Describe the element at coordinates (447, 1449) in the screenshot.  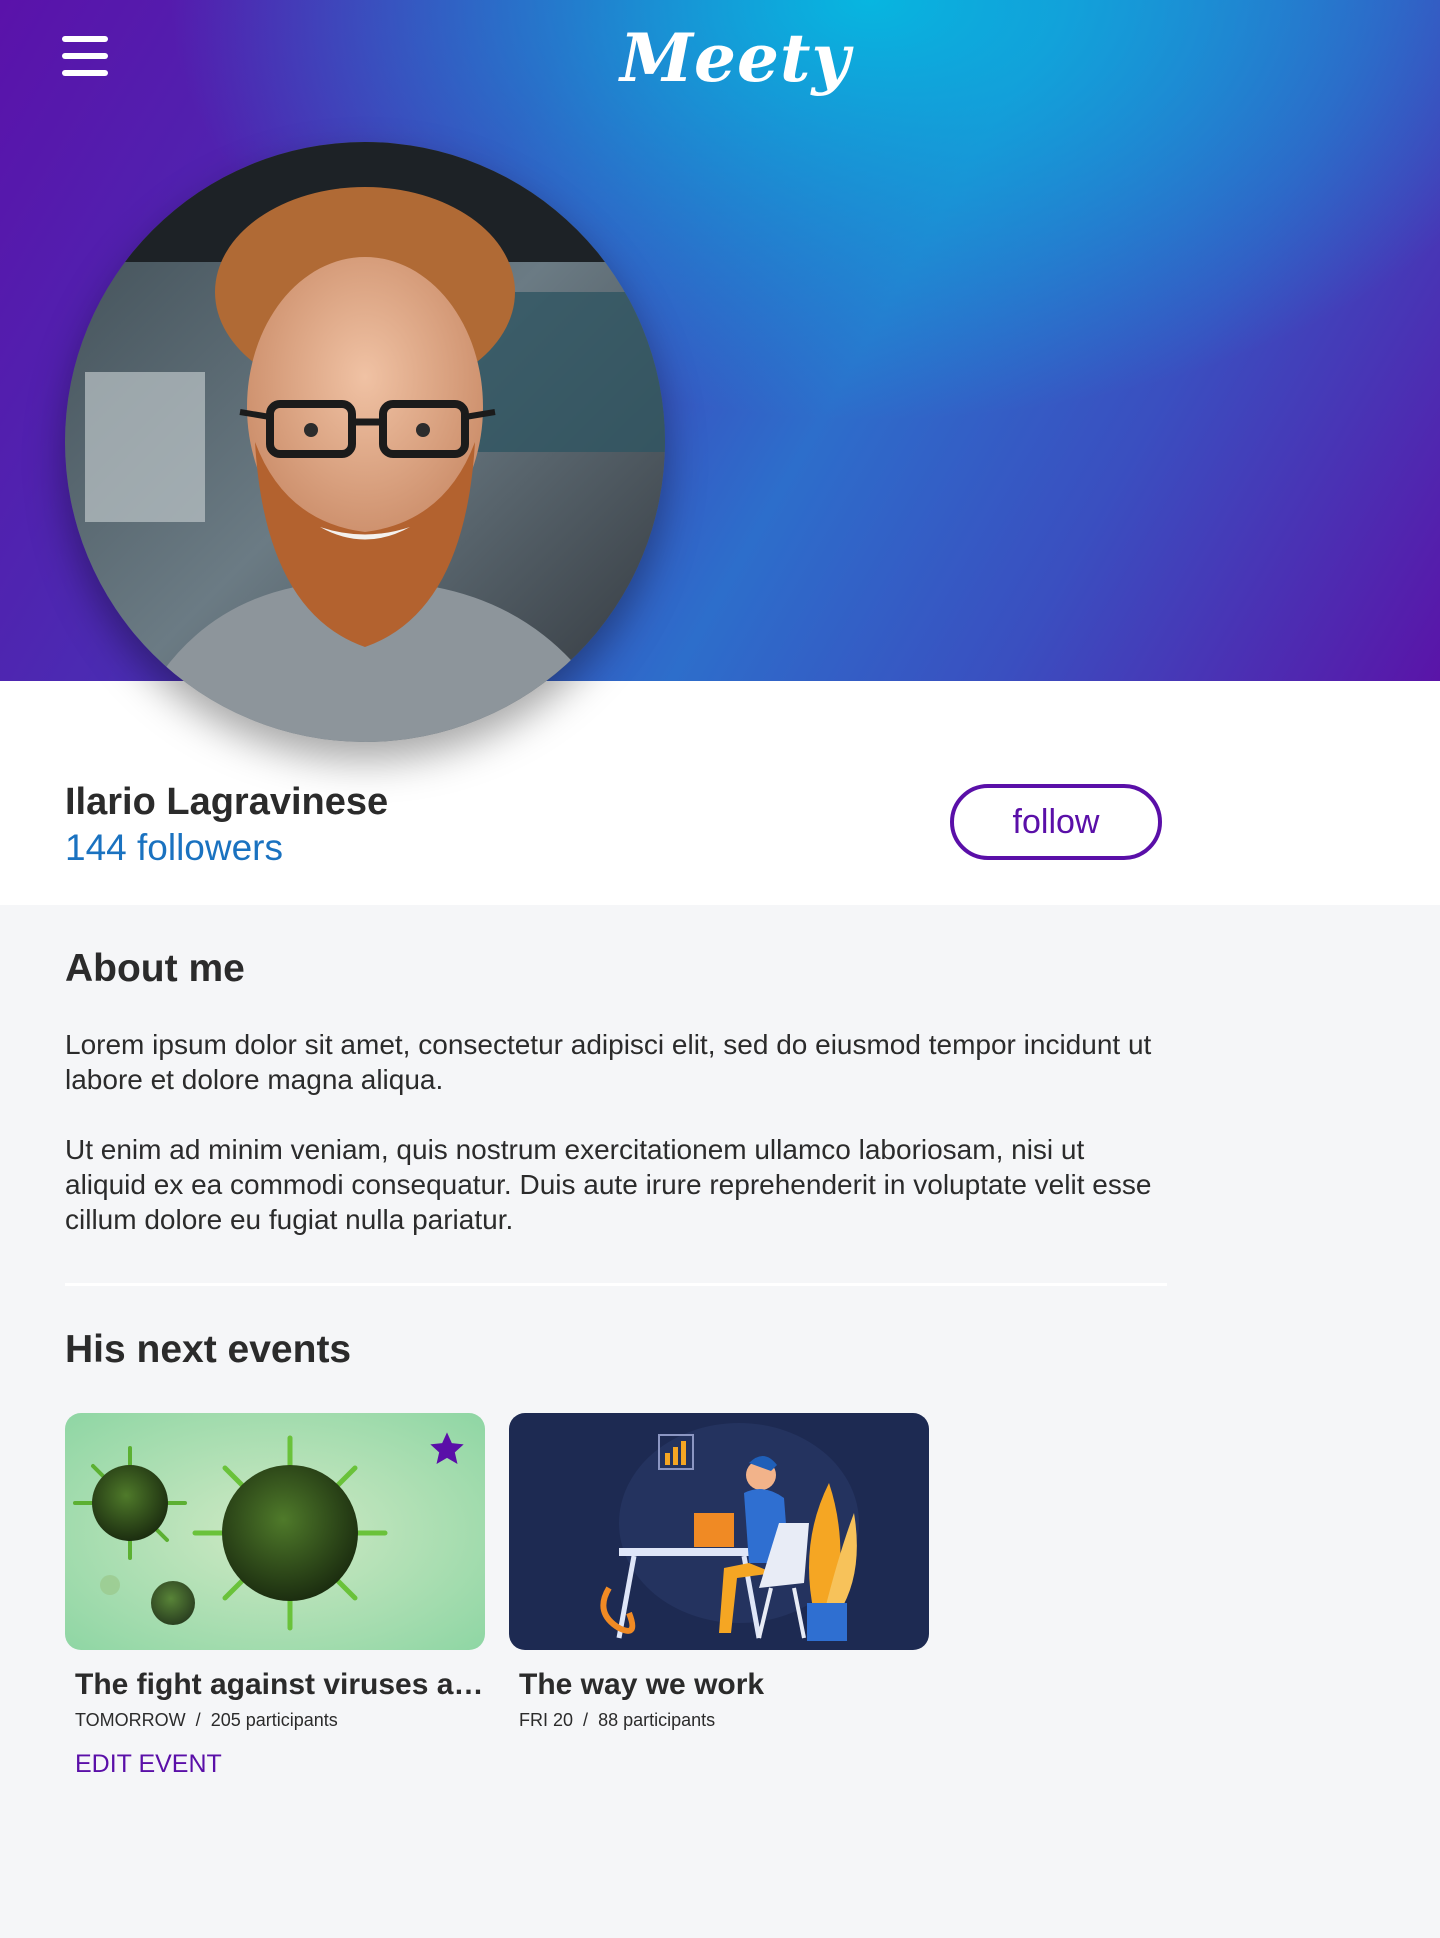
I see `star-icon` at that location.